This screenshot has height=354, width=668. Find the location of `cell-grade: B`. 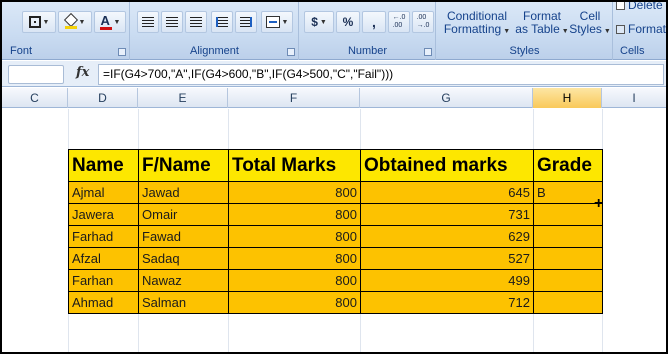

cell-grade: B is located at coordinates (568, 192).